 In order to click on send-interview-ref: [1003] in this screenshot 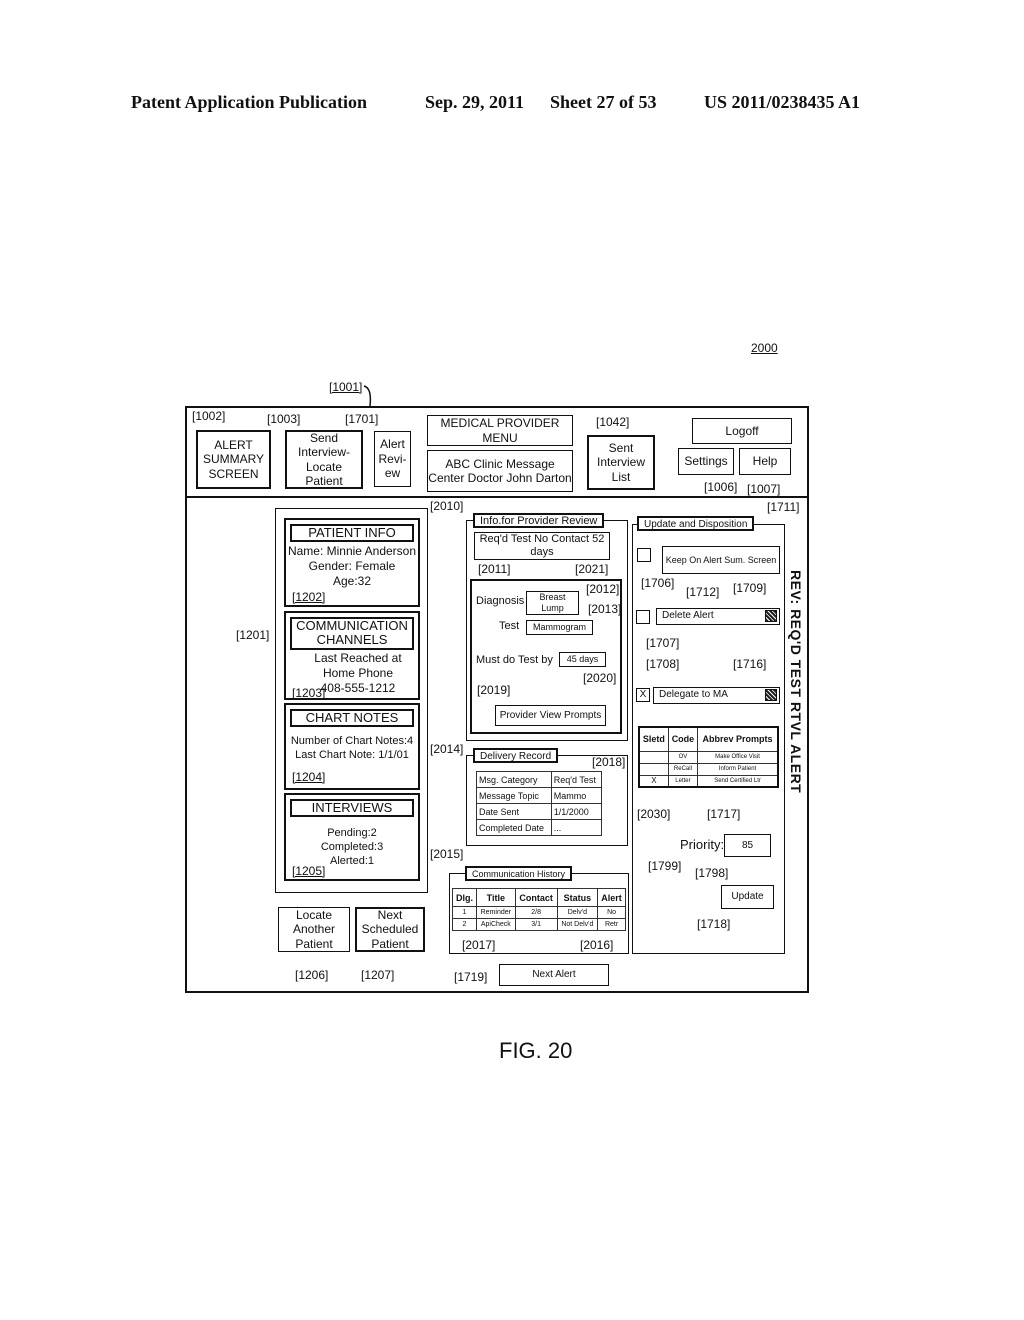, I will do `click(284, 419)`.